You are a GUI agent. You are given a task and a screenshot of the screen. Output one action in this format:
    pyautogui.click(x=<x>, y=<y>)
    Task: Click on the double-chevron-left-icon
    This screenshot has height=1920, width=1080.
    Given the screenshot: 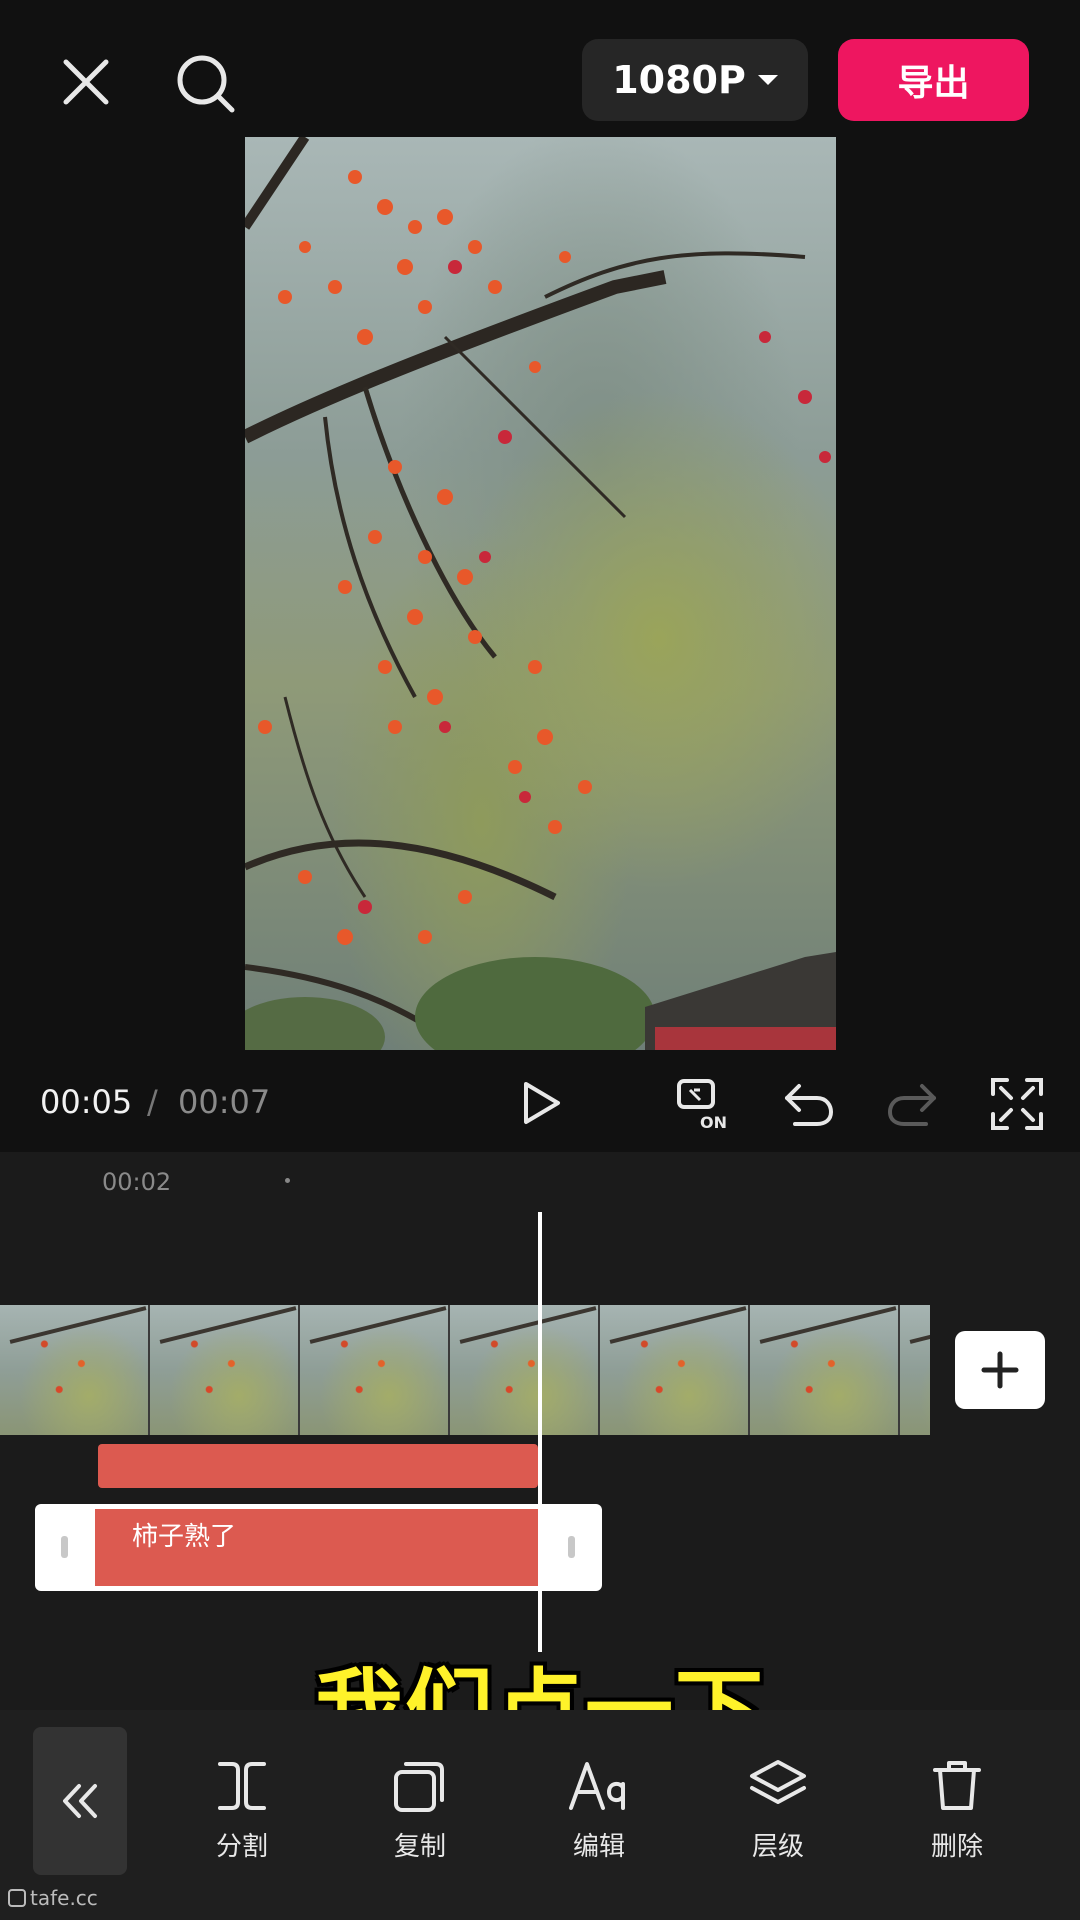 What is the action you would take?
    pyautogui.click(x=80, y=1801)
    